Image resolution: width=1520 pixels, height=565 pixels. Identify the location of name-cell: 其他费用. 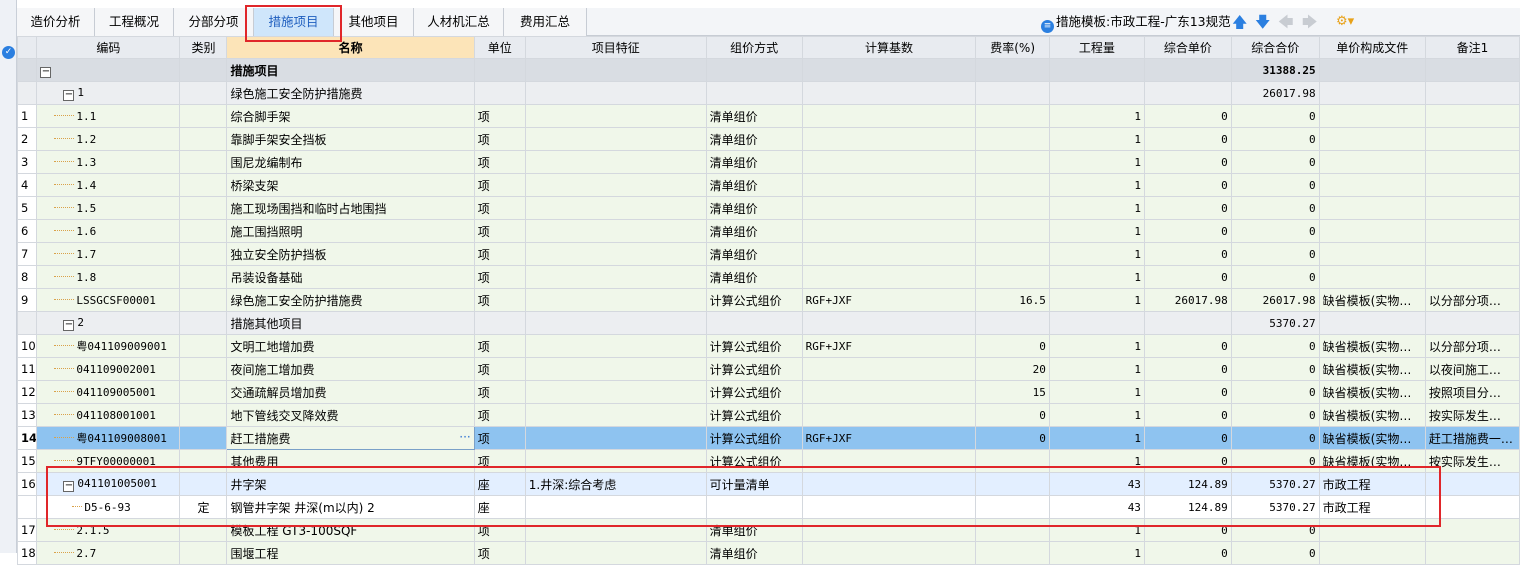
(350, 461).